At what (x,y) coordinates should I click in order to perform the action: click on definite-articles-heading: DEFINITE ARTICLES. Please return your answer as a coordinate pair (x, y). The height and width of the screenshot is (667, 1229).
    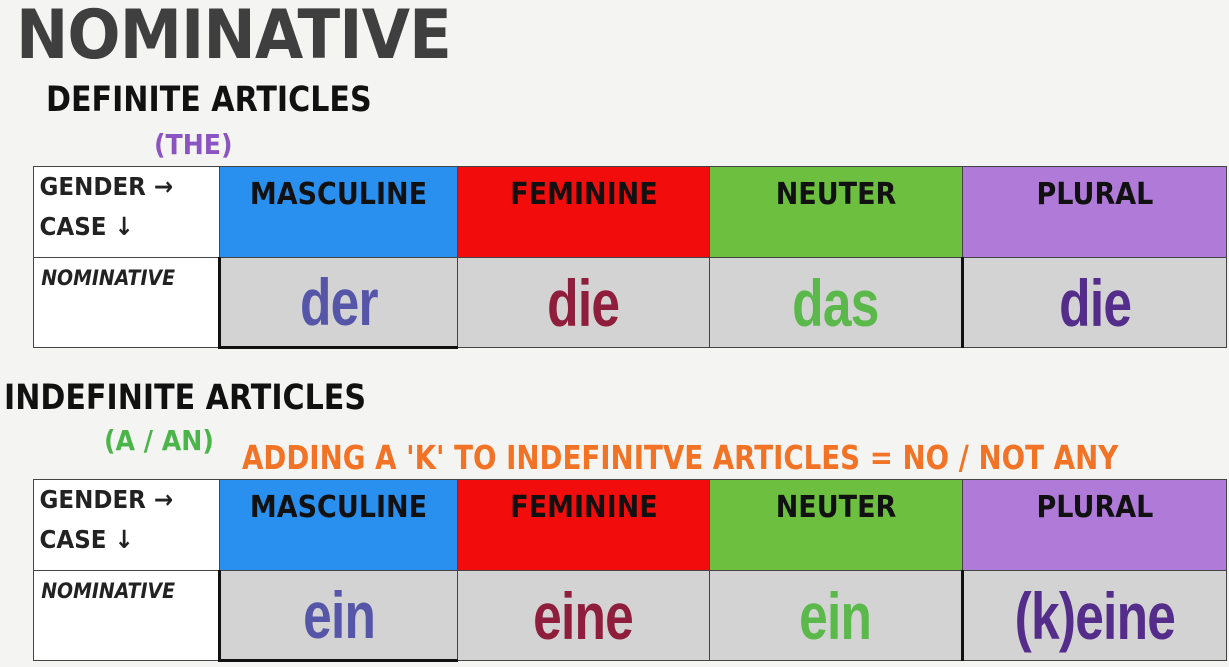
    Looking at the image, I should click on (209, 100).